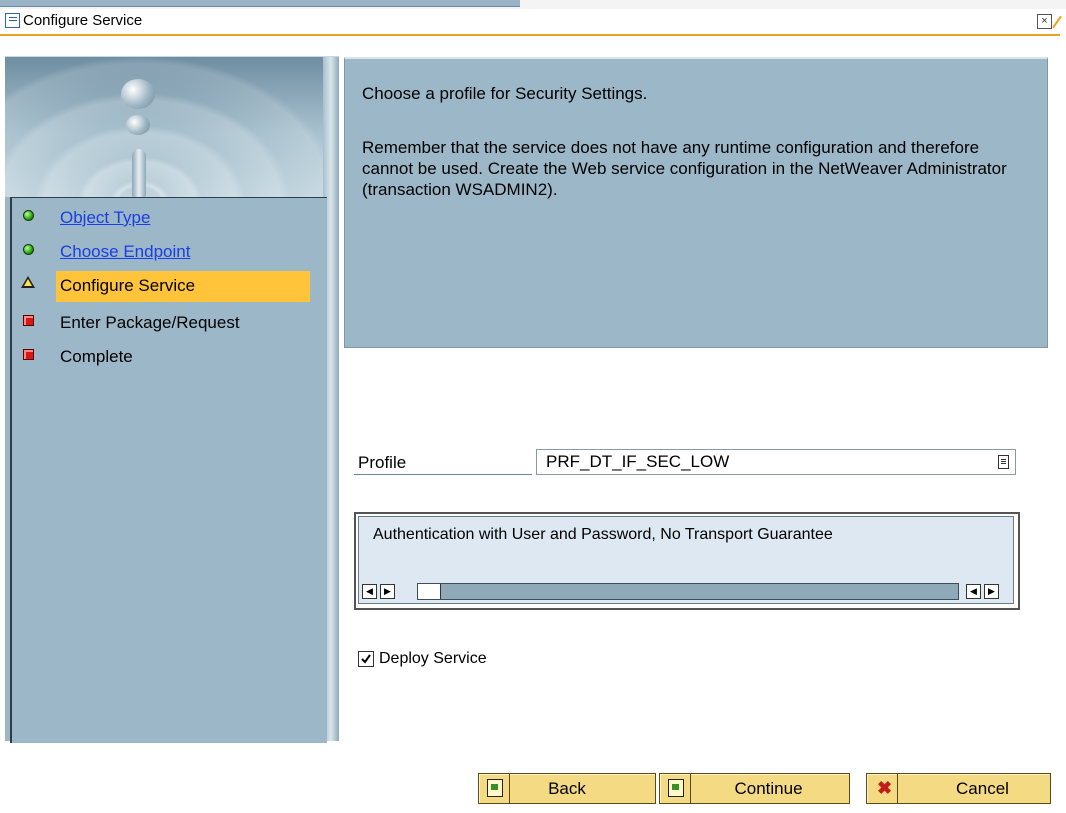  I want to click on cancel-button: ✖ Cancel, so click(958, 788).